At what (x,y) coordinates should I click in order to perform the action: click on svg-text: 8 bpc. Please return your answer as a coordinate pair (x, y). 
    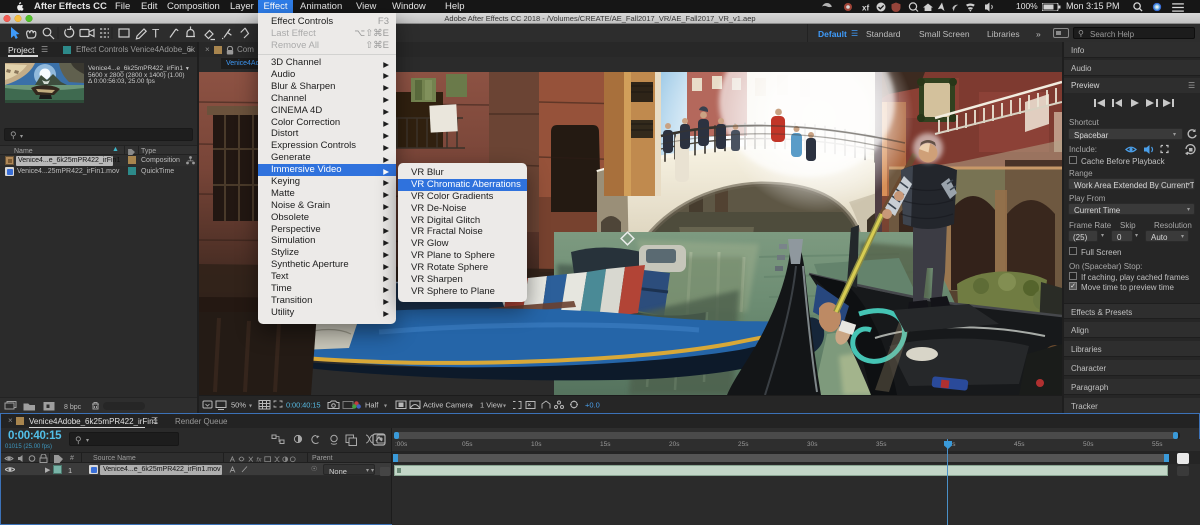
    Looking at the image, I should click on (73, 407).